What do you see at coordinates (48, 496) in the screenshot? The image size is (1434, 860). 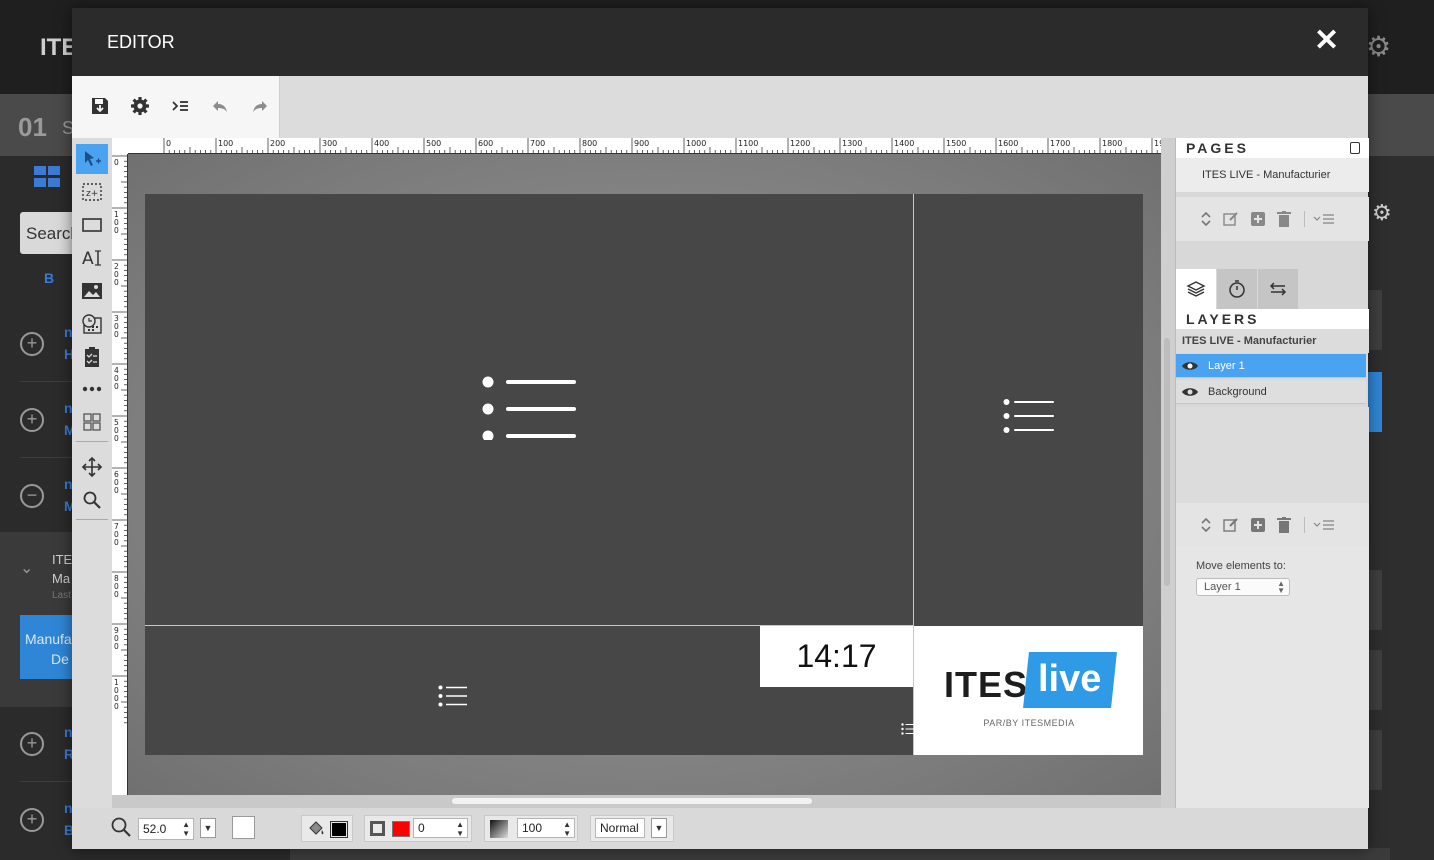 I see `list-item: − n M` at bounding box center [48, 496].